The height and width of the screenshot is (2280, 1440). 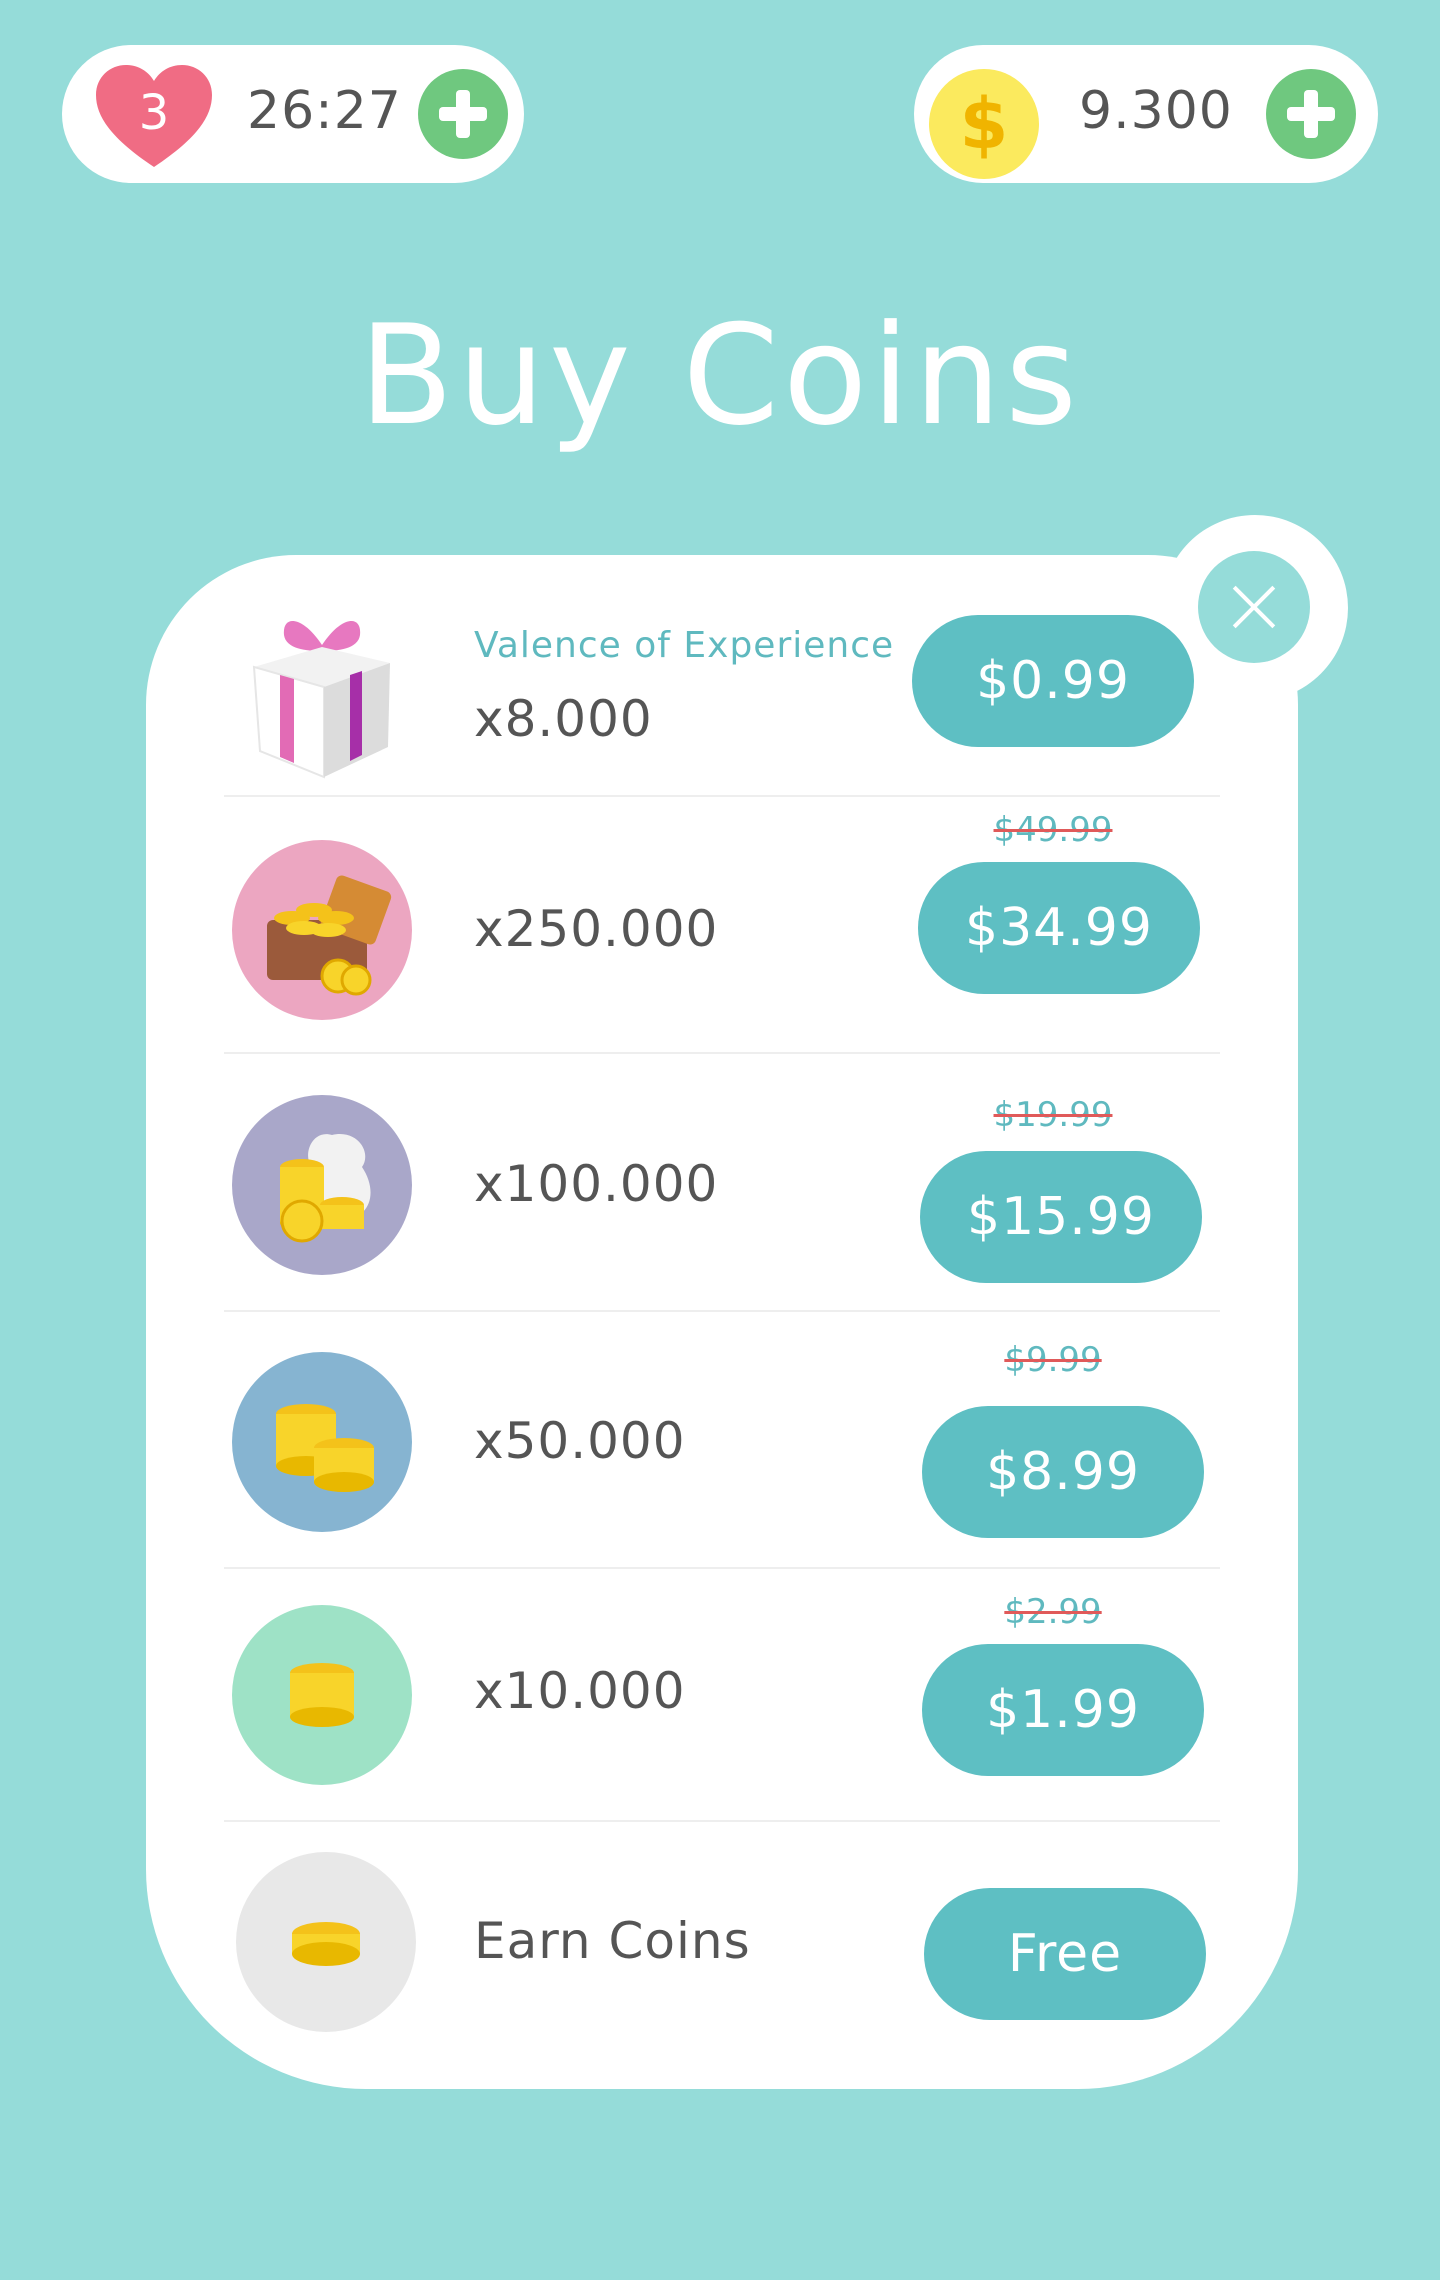 I want to click on package-subtitle: Valence of Experience, so click(x=684, y=645).